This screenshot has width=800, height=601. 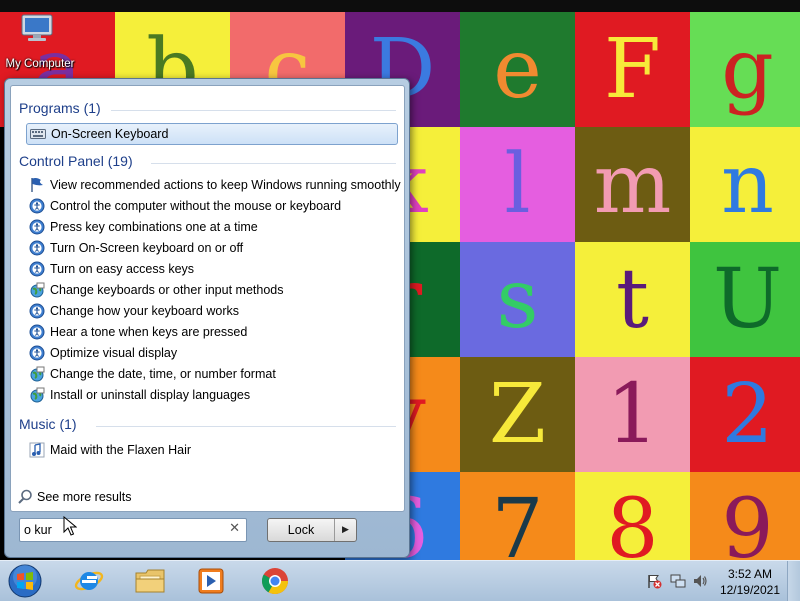 What do you see at coordinates (745, 414) in the screenshot?
I see `wallpaper-tile: 2` at bounding box center [745, 414].